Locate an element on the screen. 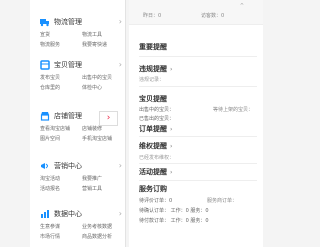 The width and height of the screenshot is (320, 247). sold-count: 已售出的宝贝： is located at coordinates (156, 118).